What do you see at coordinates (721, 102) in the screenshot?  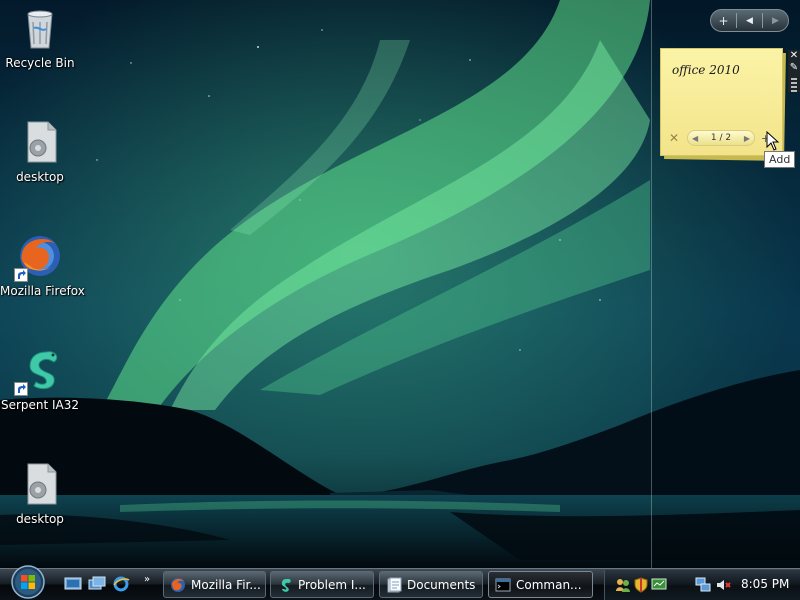 I see `sticky-note: office 2010 ✕ ◀ 1 / 2 ▶ +` at bounding box center [721, 102].